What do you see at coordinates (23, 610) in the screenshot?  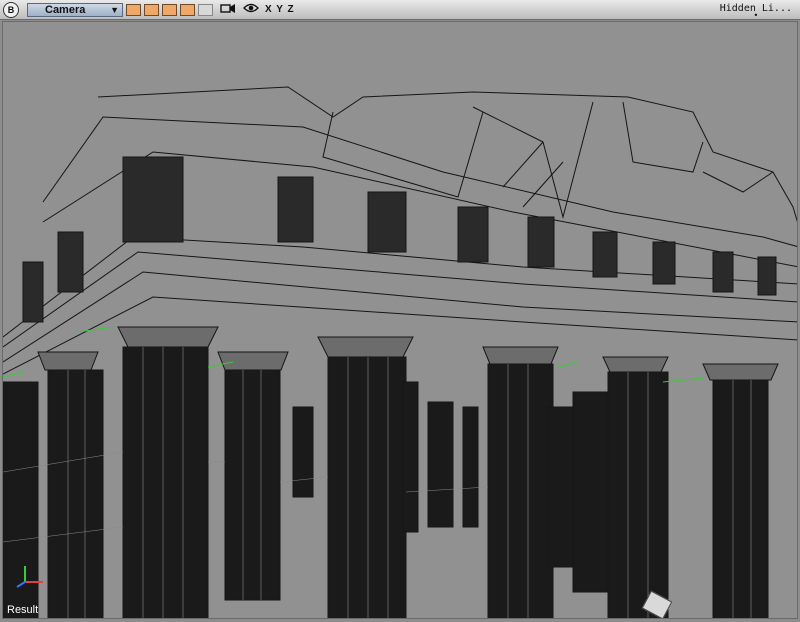 I see `viewport-status-label: Result` at bounding box center [23, 610].